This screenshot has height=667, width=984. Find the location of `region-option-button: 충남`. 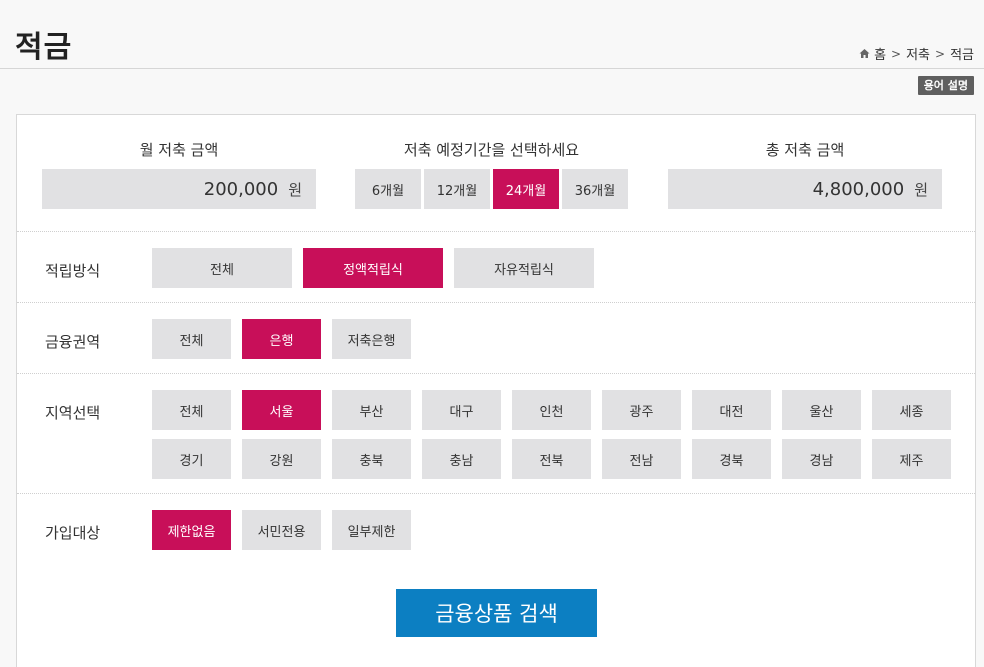

region-option-button: 충남 is located at coordinates (461, 459).